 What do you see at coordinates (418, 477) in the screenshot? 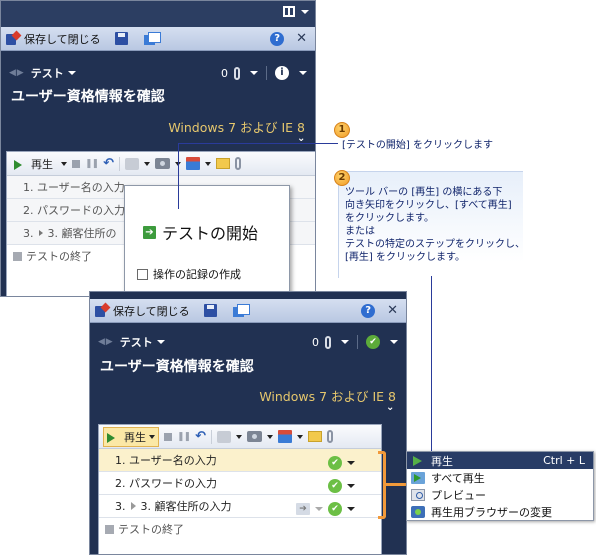
I see `play-all-icon` at bounding box center [418, 477].